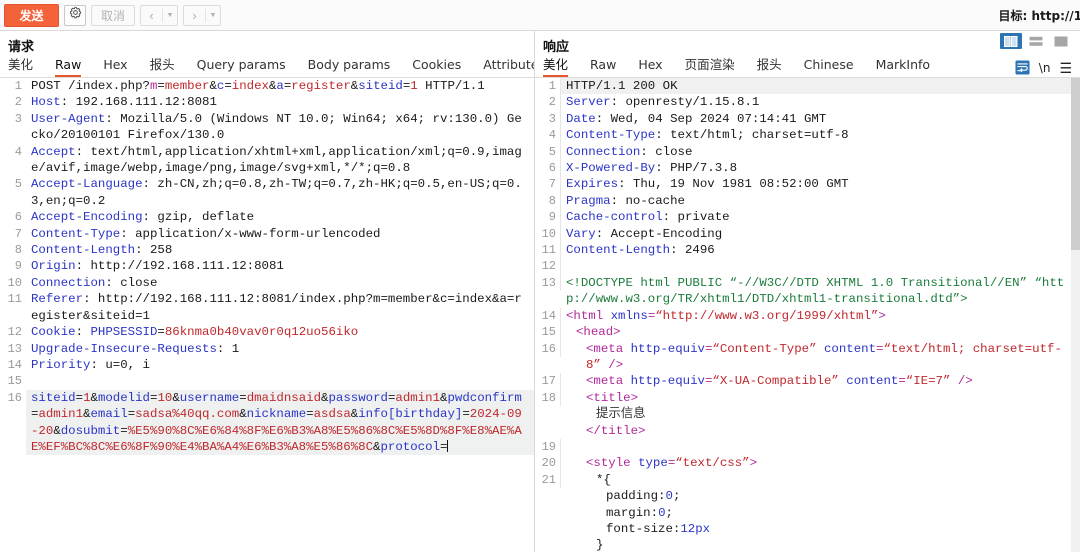 This screenshot has height=552, width=1080. Describe the element at coordinates (769, 67) in the screenshot. I see `tab-response-headers: 报头` at that location.